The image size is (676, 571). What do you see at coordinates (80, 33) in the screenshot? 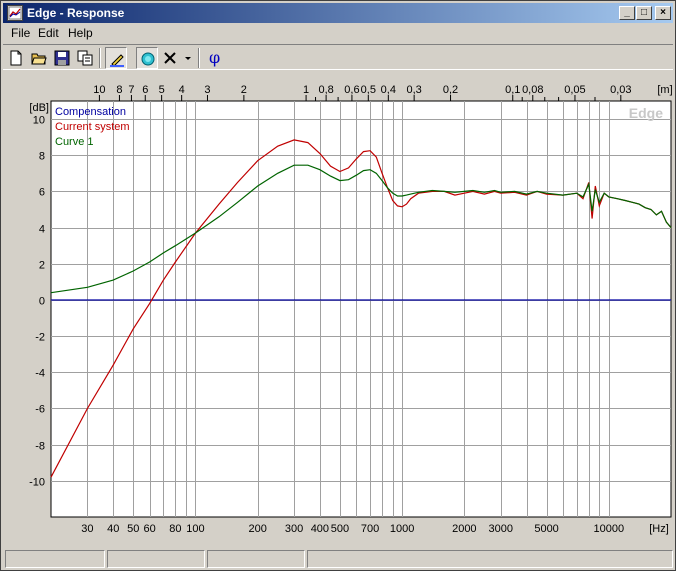
I see `menu-help: Help` at bounding box center [80, 33].